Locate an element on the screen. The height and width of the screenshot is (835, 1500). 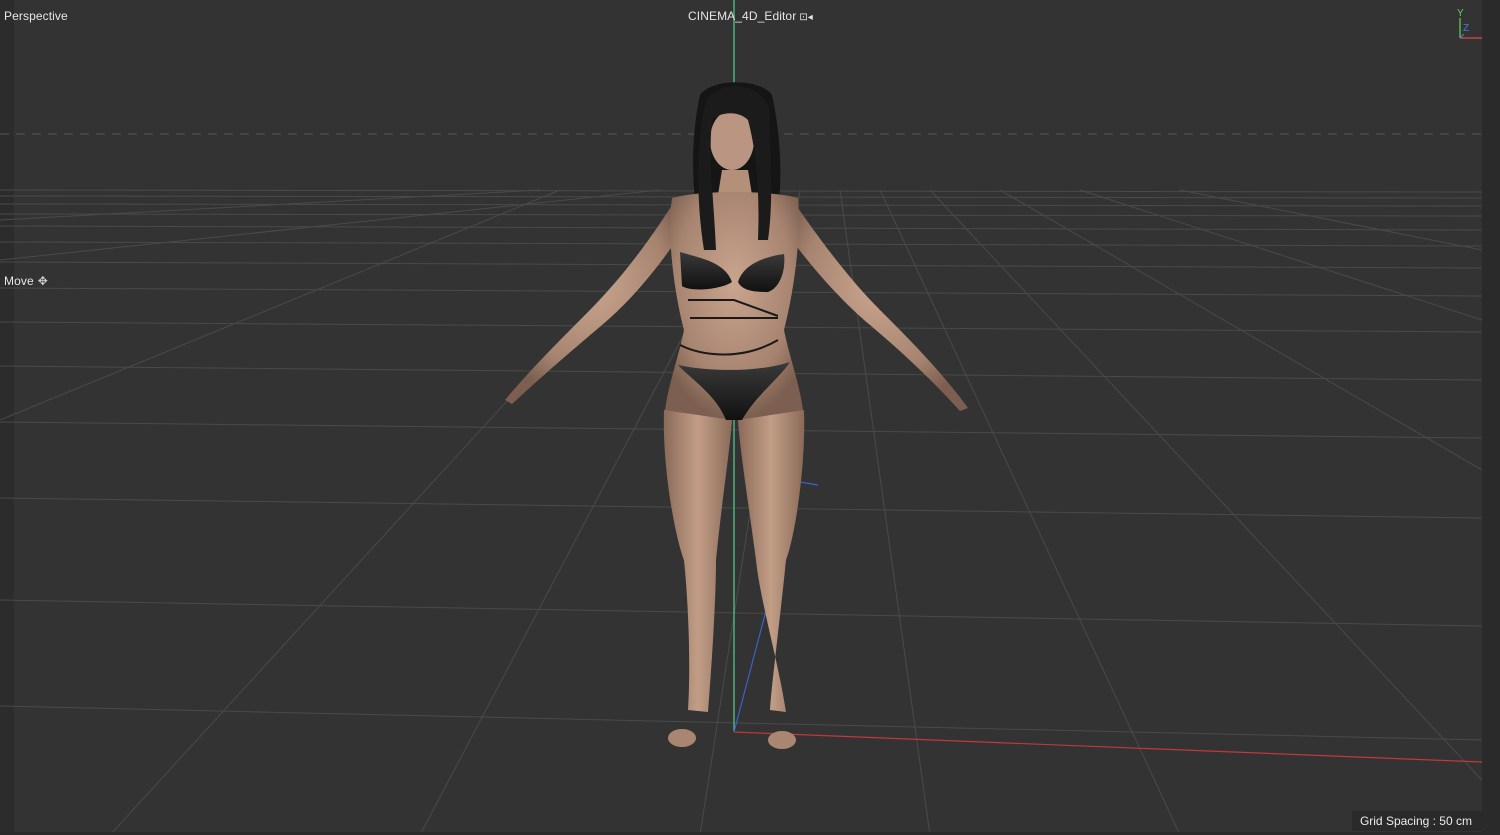
grid-spacing-label: Grid Spacing : 50 cm is located at coordinates (1416, 821).